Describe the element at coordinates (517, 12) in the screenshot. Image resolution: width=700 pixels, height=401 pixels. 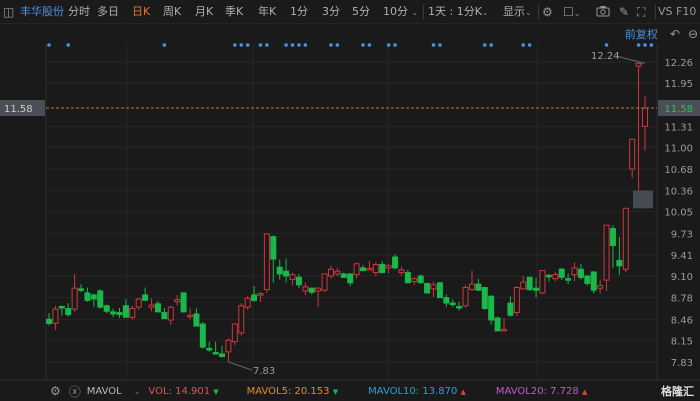
I see `display-dropdown: 显示⌄` at that location.